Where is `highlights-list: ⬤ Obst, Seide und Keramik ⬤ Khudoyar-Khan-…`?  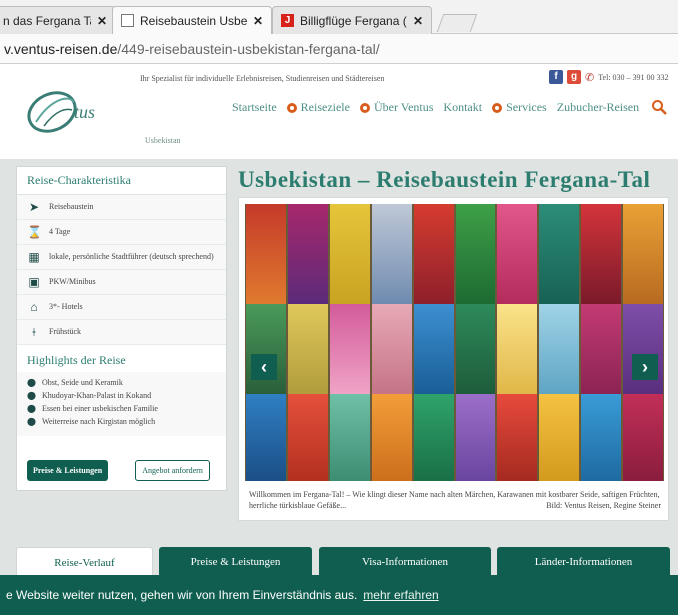
highlights-list: ⬤ Obst, Seide und Keramik ⬤ Khudoyar-Khan-… is located at coordinates (121, 404).